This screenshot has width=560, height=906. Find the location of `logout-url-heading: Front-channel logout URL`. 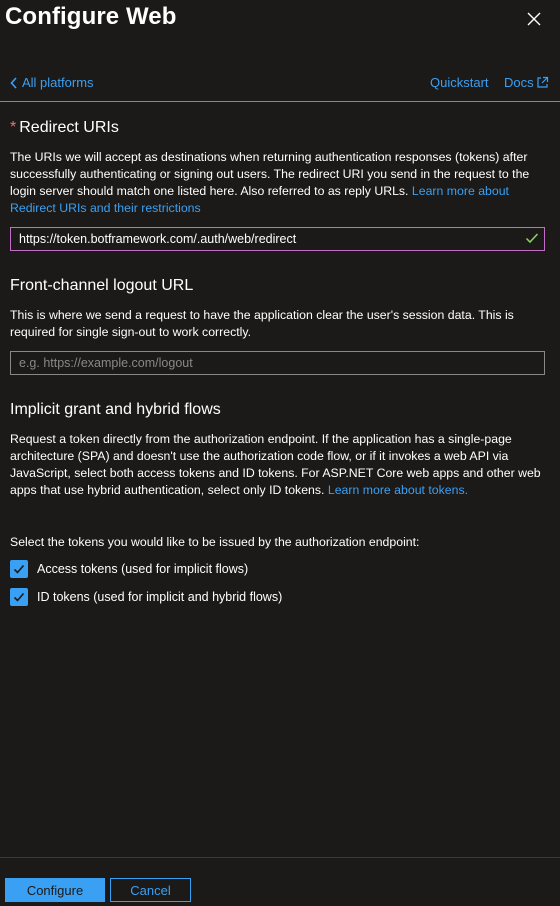

logout-url-heading: Front-channel logout URL is located at coordinates (102, 285).